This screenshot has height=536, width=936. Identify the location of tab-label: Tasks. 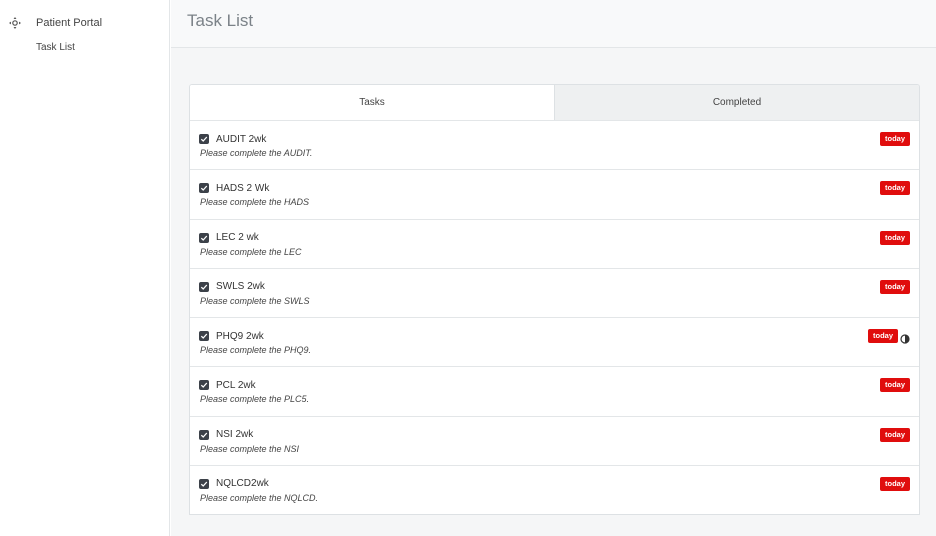
(372, 102).